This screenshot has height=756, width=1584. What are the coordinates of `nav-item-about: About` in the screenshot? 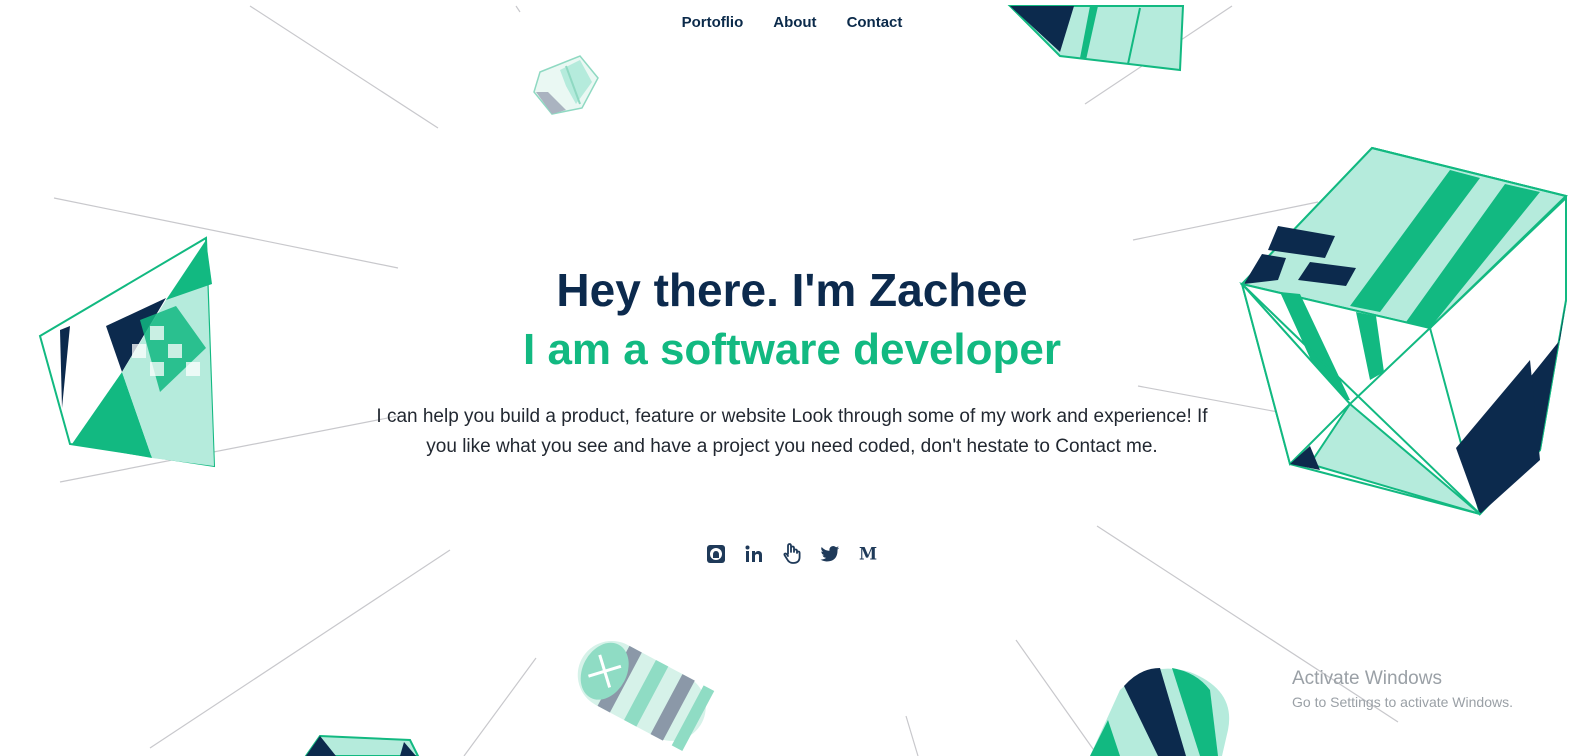 It's located at (794, 22).